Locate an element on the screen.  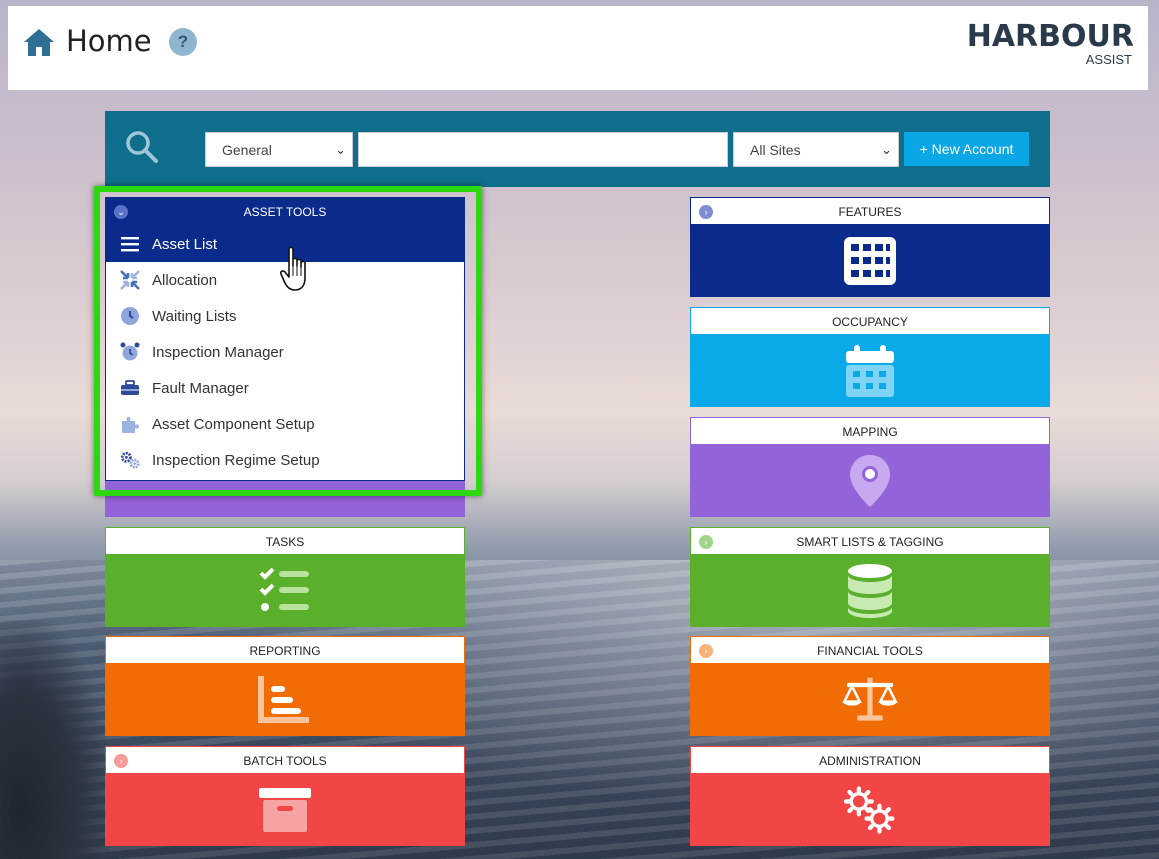
harbour-logo: HARBOUR ASSIST is located at coordinates (1049, 45).